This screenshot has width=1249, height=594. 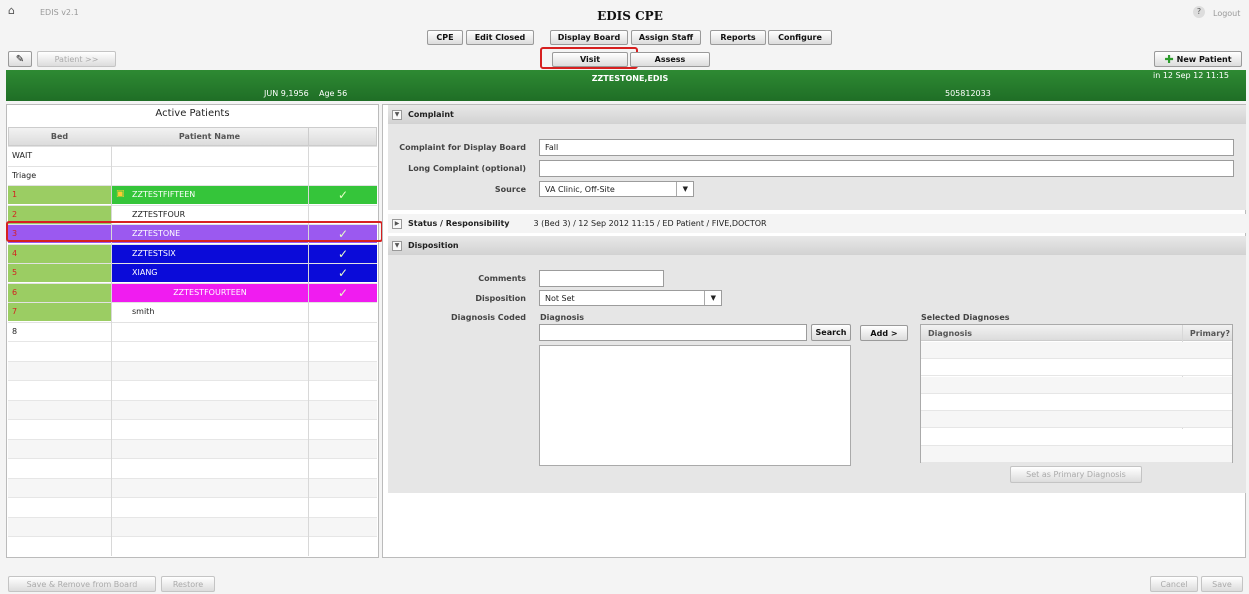 I want to click on table-row: WAIT, so click(x=192, y=155).